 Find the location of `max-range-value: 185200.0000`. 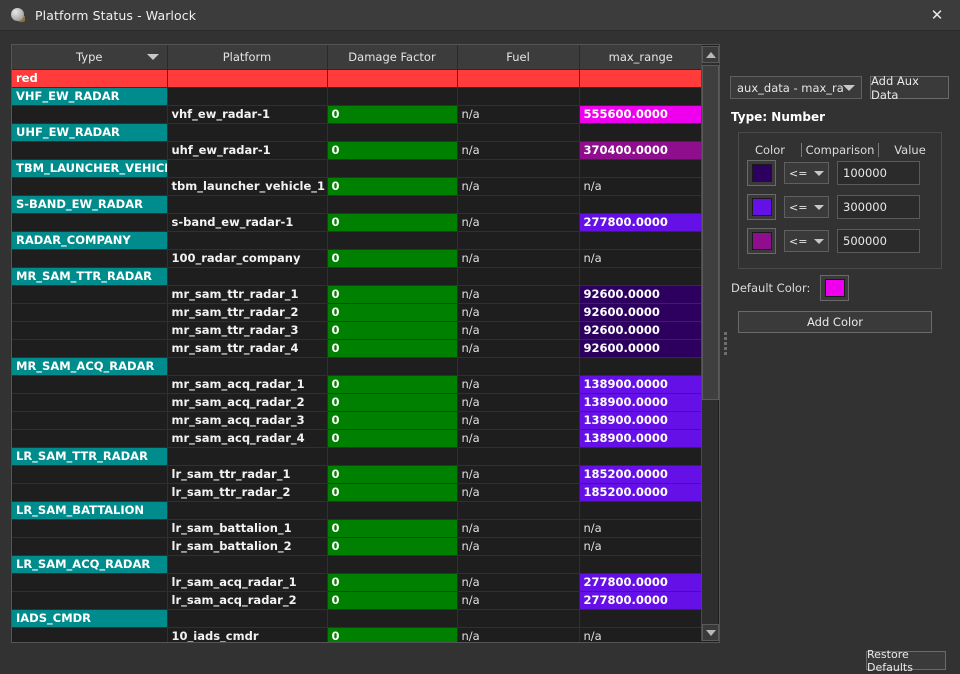

max-range-value: 185200.0000 is located at coordinates (640, 473).